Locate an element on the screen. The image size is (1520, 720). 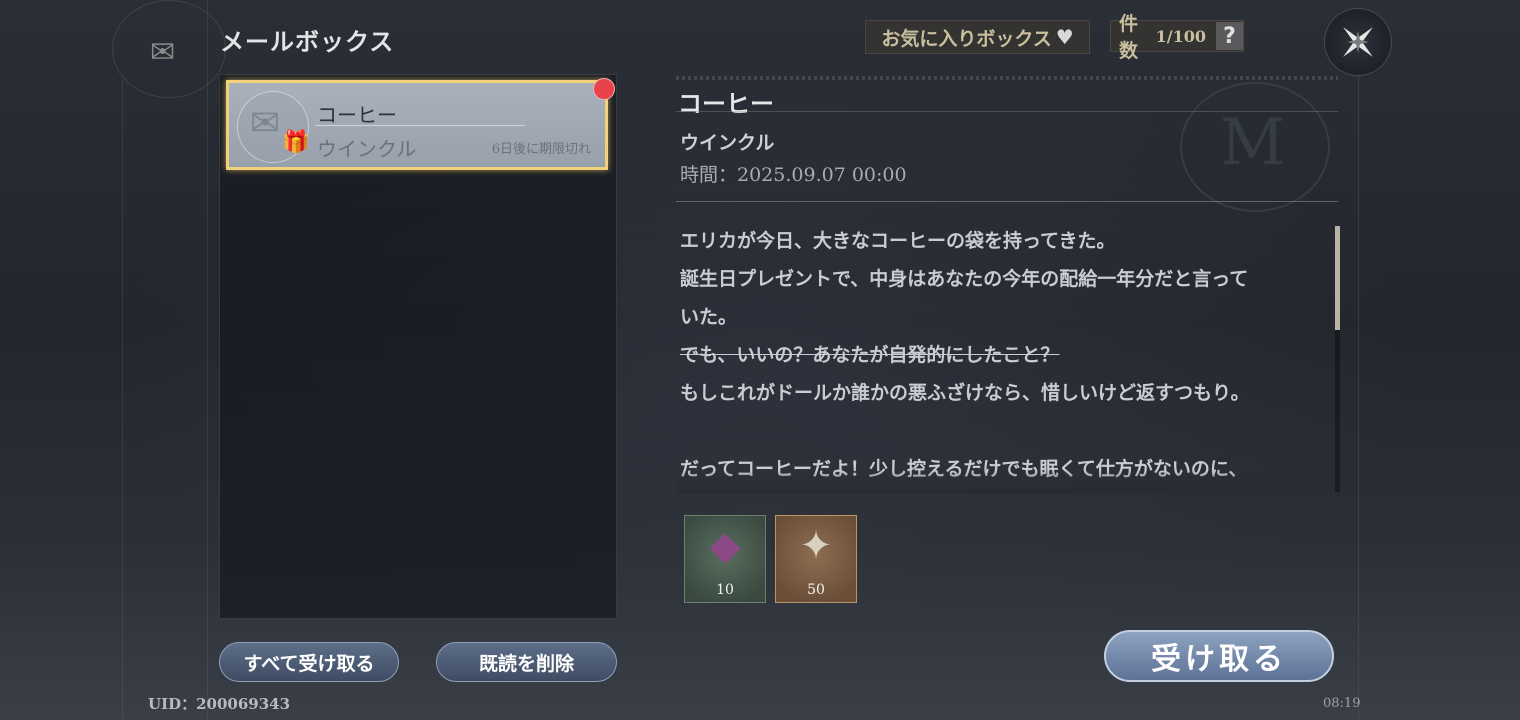
favorites-box-button: お気に入りボックス ♥ is located at coordinates (977, 37).